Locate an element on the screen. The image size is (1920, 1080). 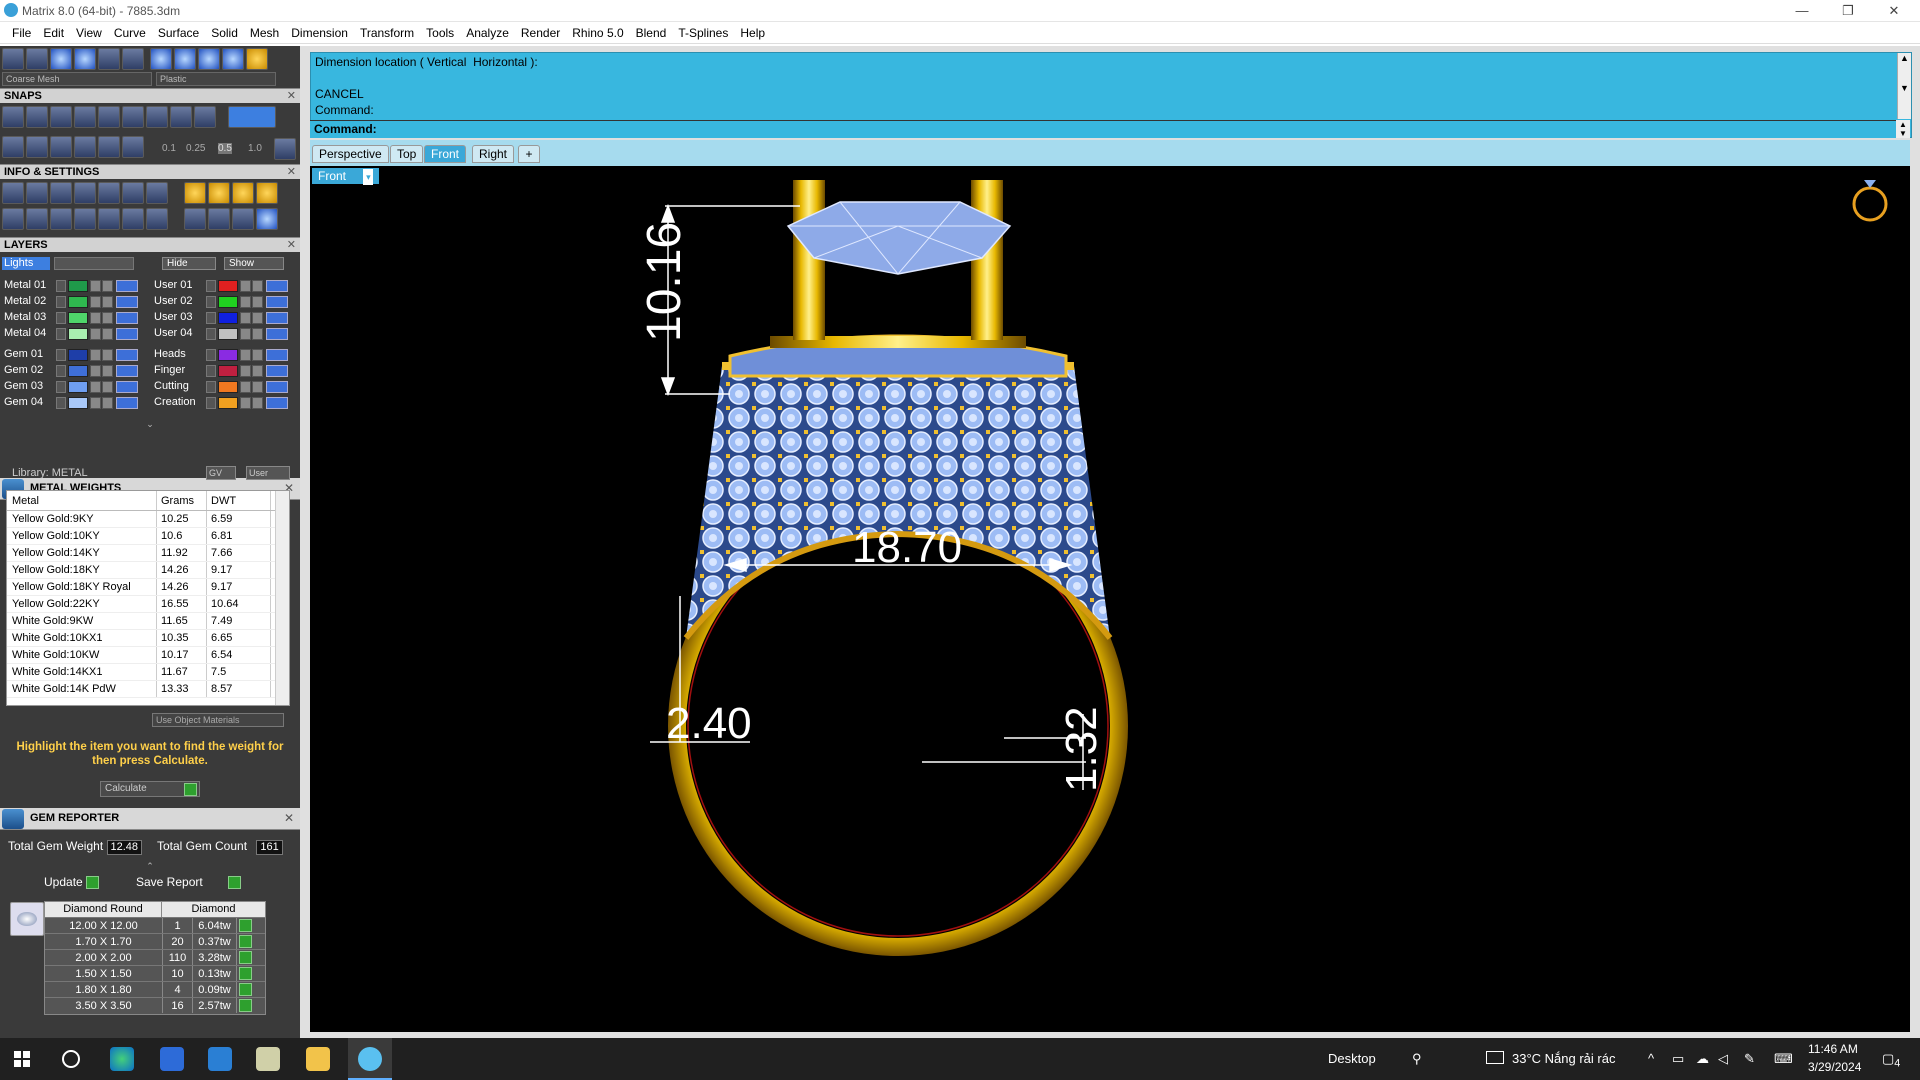
table-row: White Gold:14K PdW 13.33 8.57 is located at coordinates (148, 689).